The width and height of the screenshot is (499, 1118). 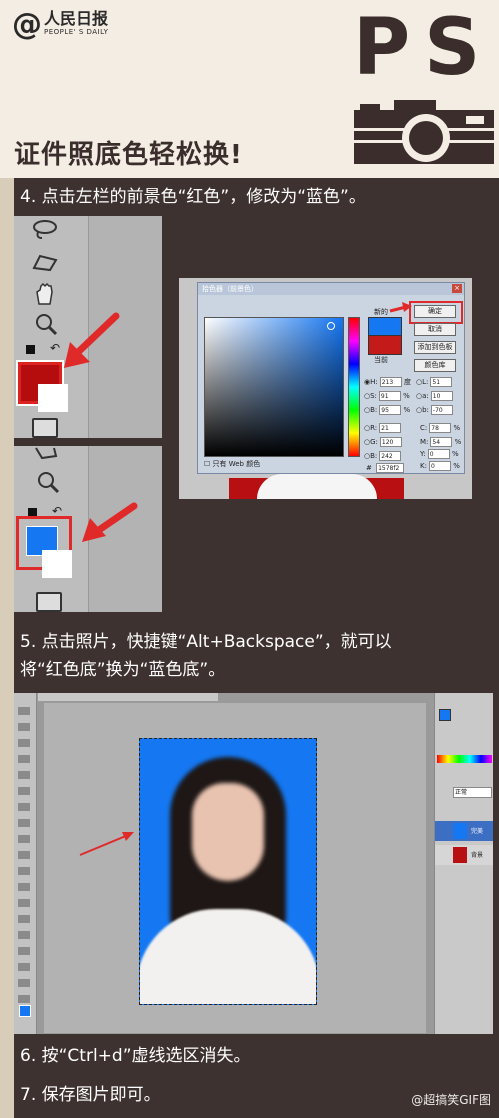 What do you see at coordinates (230, 289) in the screenshot?
I see `dialog-title: 拾色器（前景色）` at bounding box center [230, 289].